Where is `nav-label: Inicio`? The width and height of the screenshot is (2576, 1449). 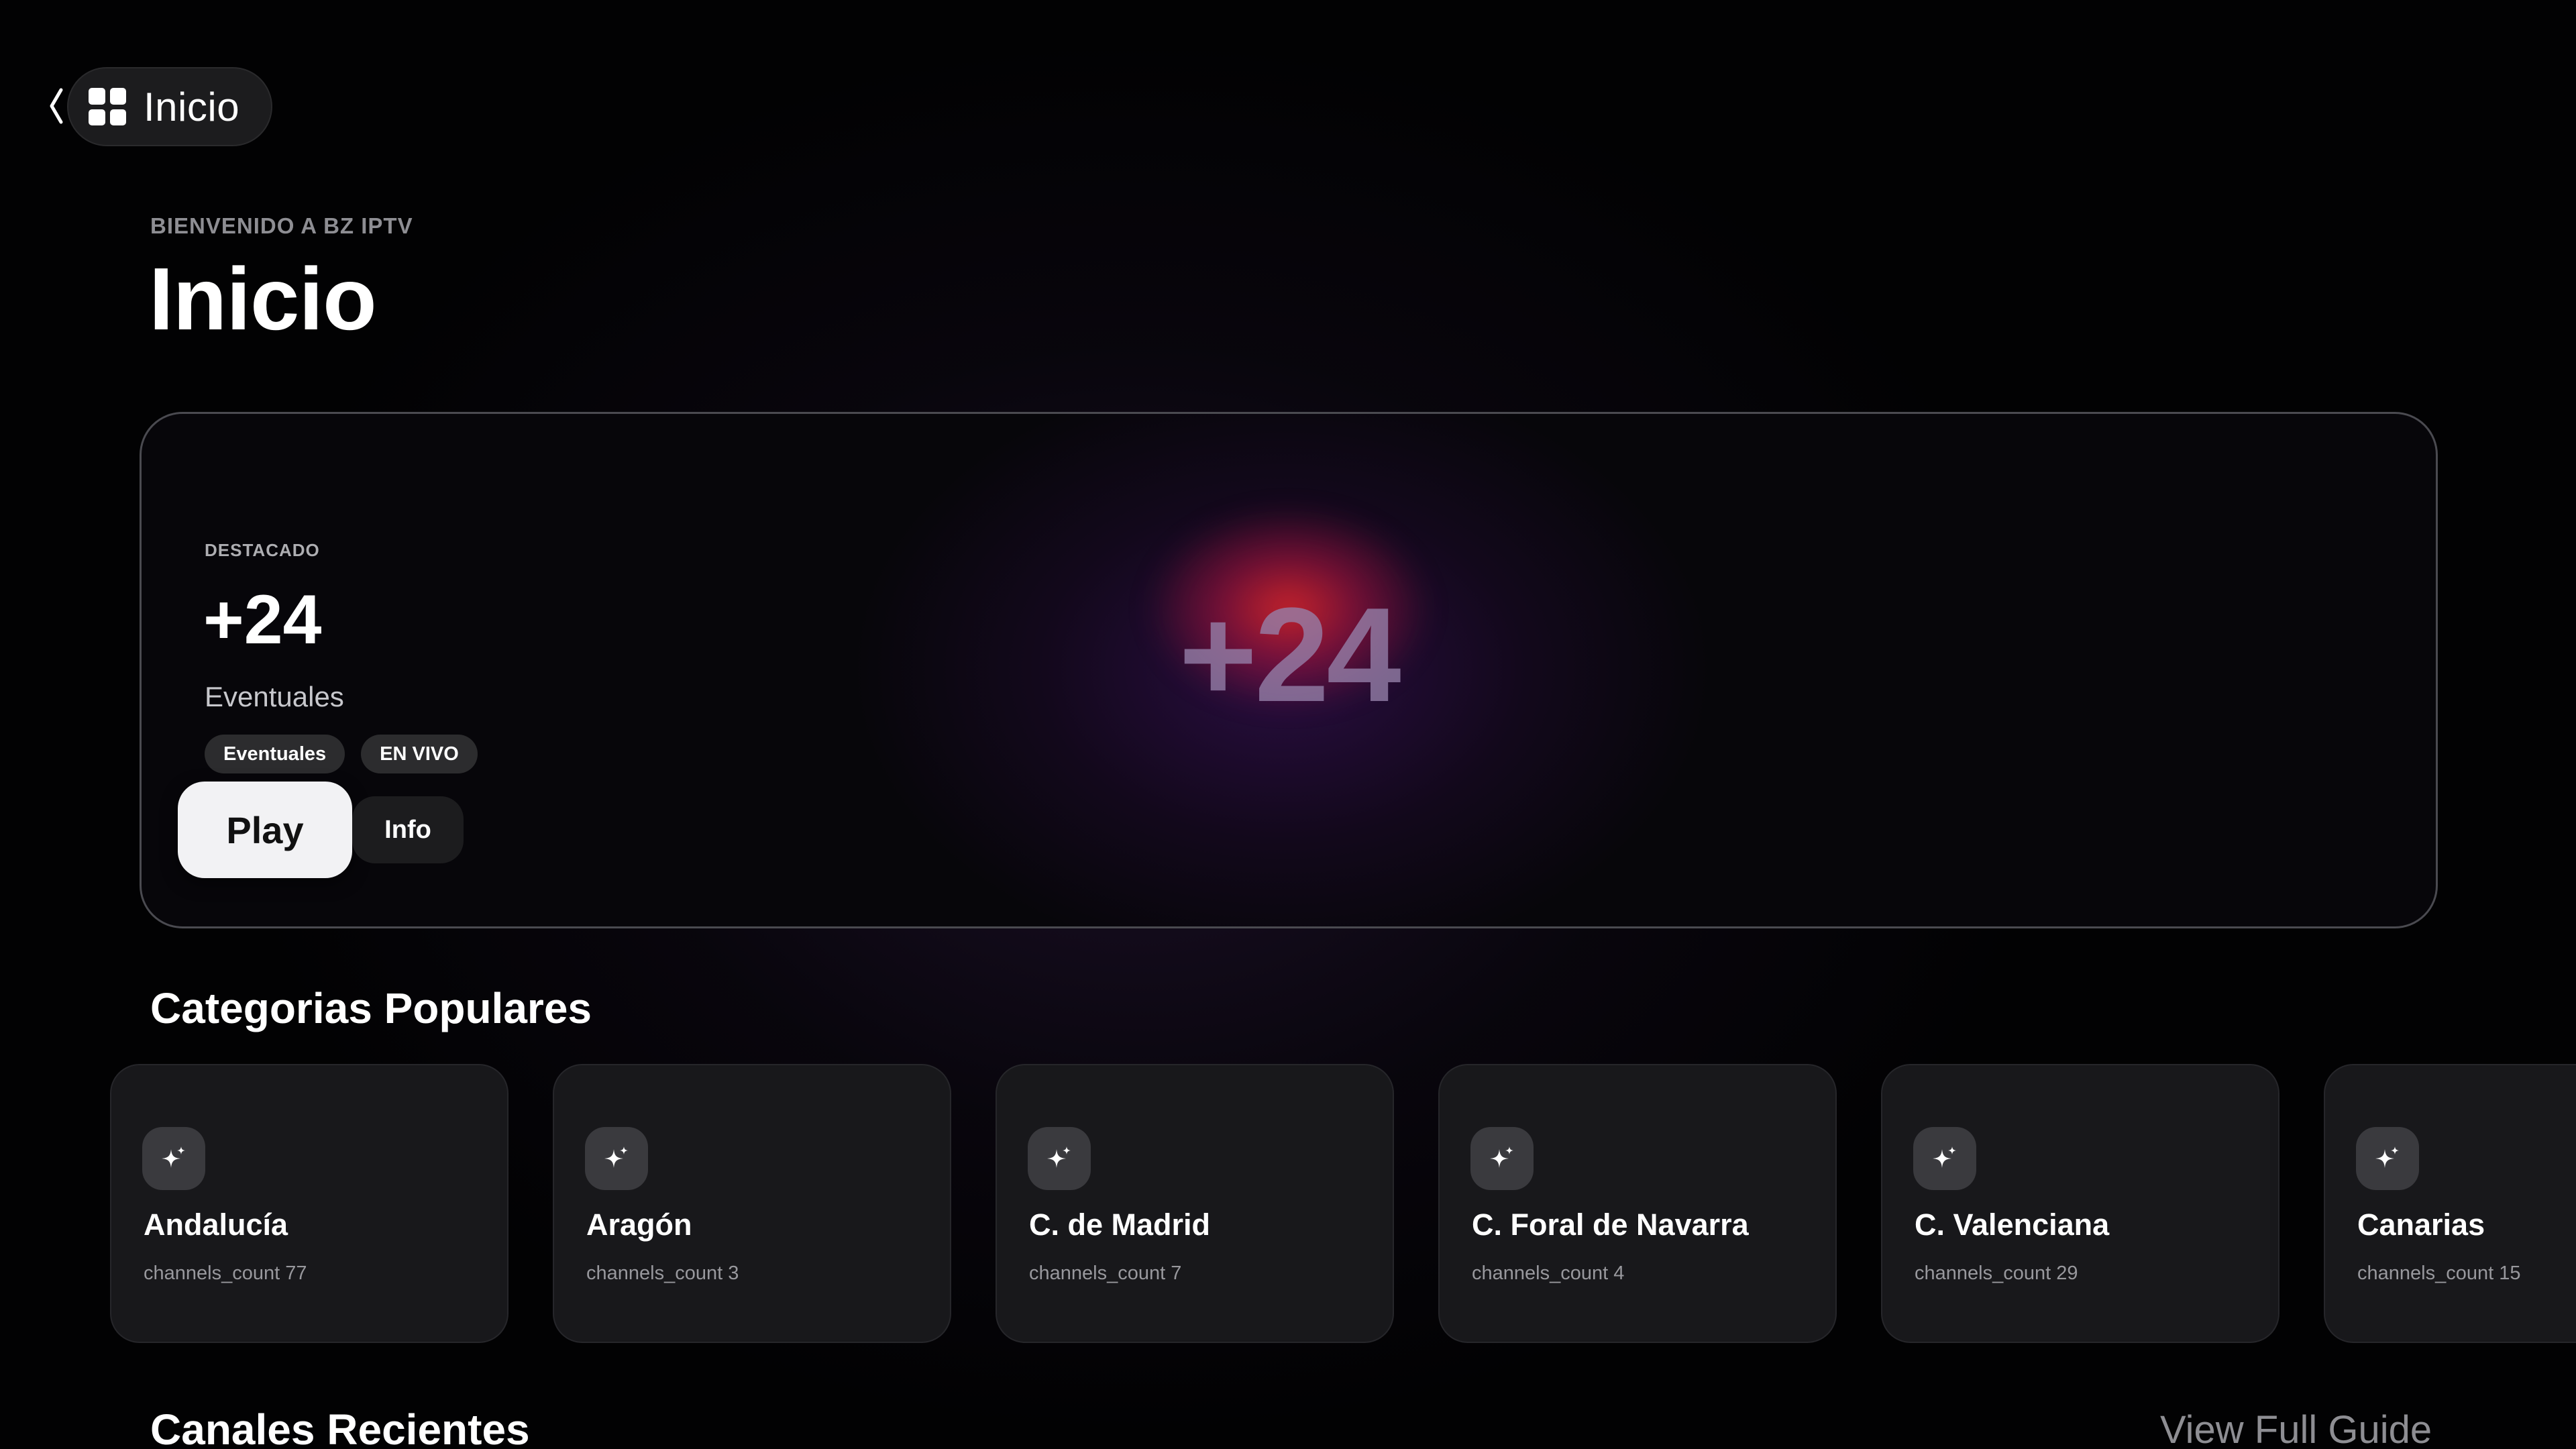
nav-label: Inicio is located at coordinates (192, 106).